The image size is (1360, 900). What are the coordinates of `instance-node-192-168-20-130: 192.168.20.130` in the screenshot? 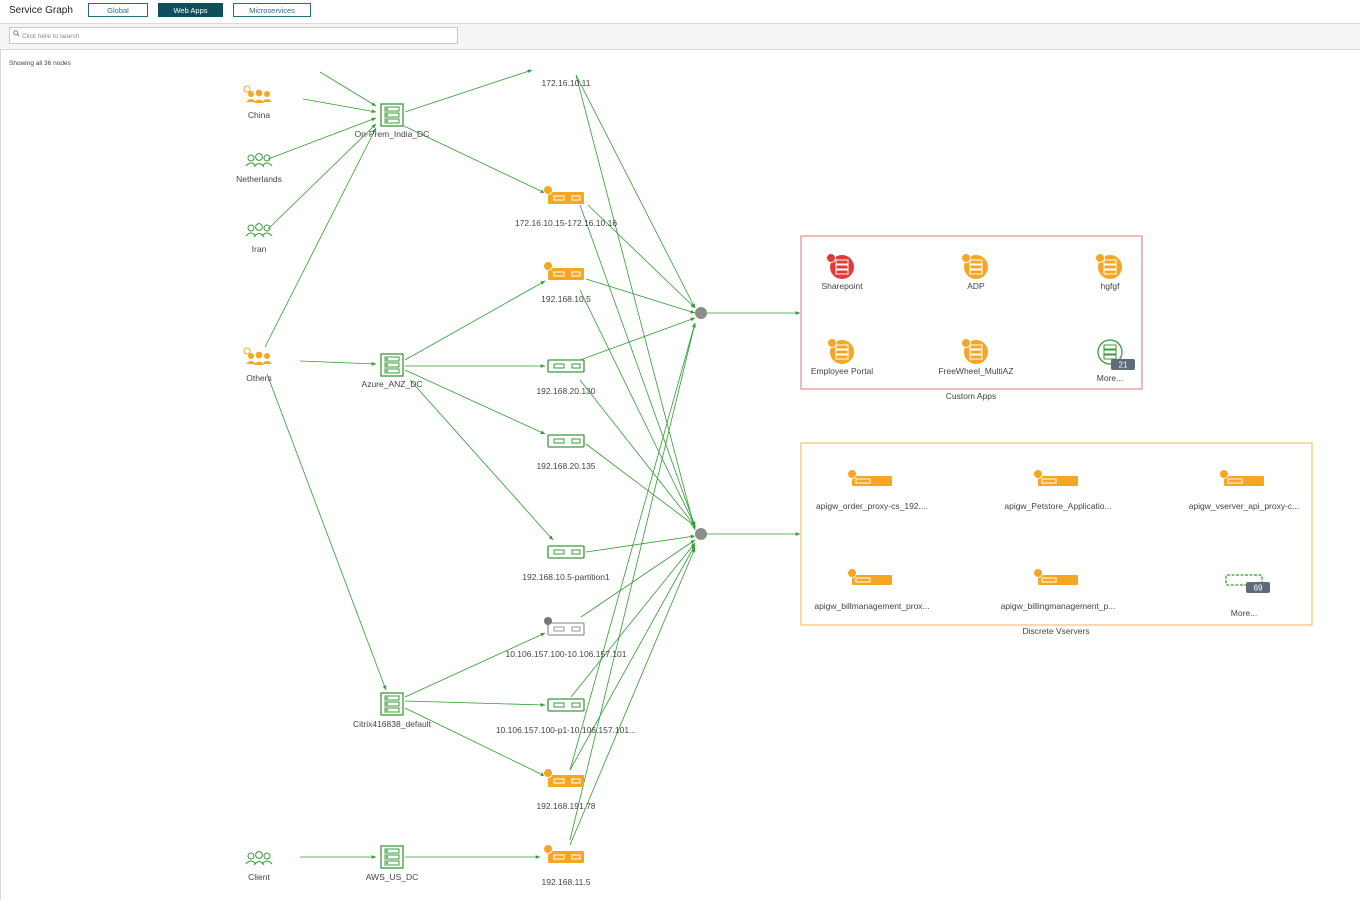 It's located at (566, 377).